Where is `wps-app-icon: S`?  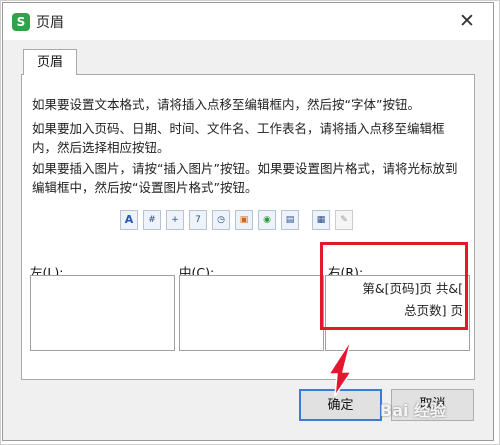
wps-app-icon: S is located at coordinates (21, 22).